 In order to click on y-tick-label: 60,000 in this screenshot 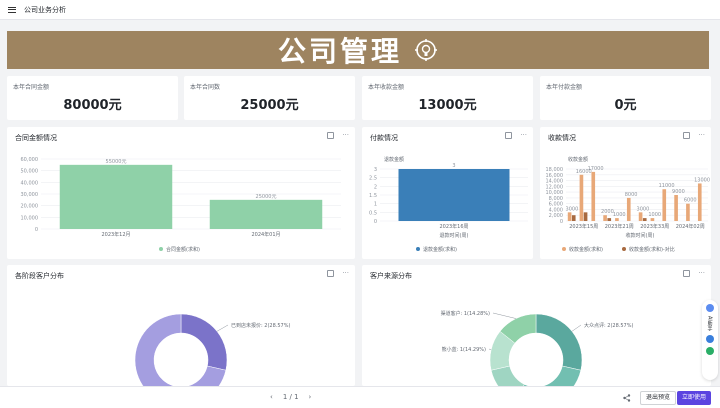, I will do `click(30, 160)`.